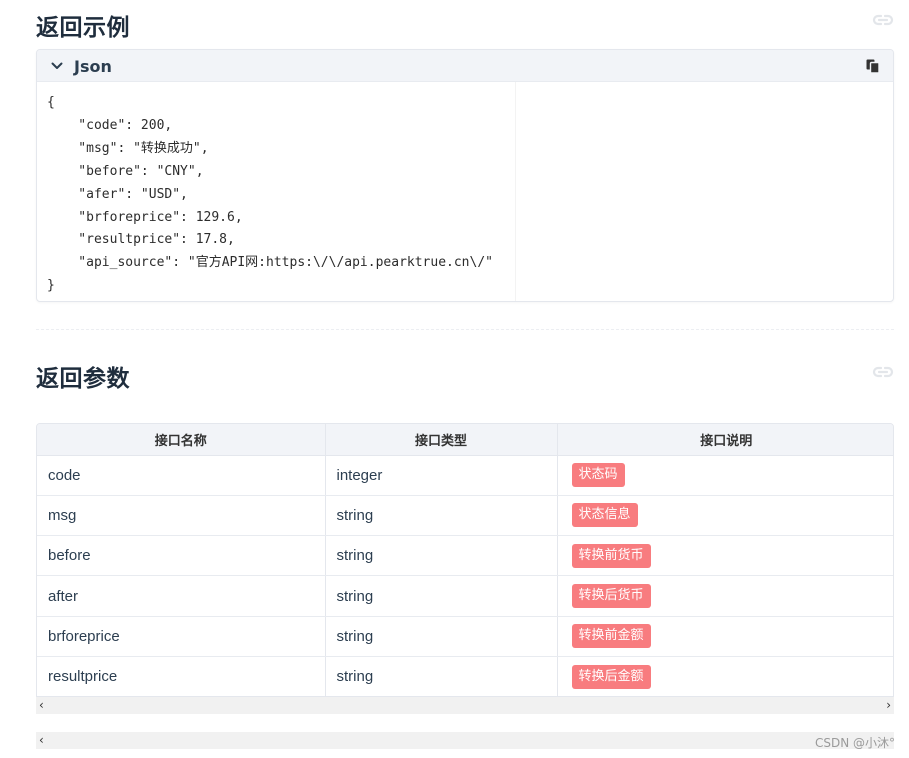 The width and height of the screenshot is (909, 758). Describe the element at coordinates (611, 676) in the screenshot. I see `param-desc-badge: 转换后金额` at that location.